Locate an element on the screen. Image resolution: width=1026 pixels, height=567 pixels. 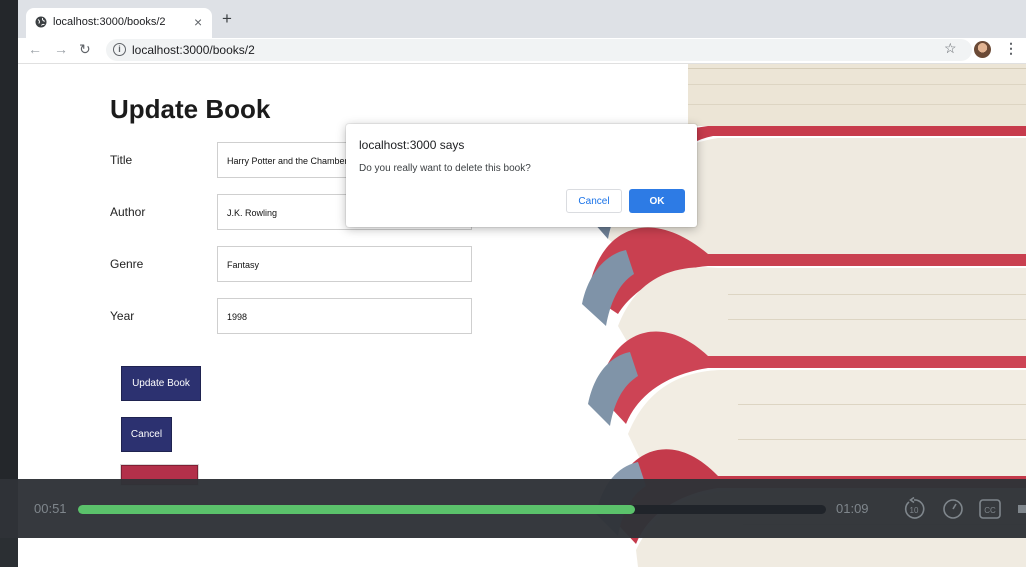
cancel-button: Cancel is located at coordinates (146, 434).